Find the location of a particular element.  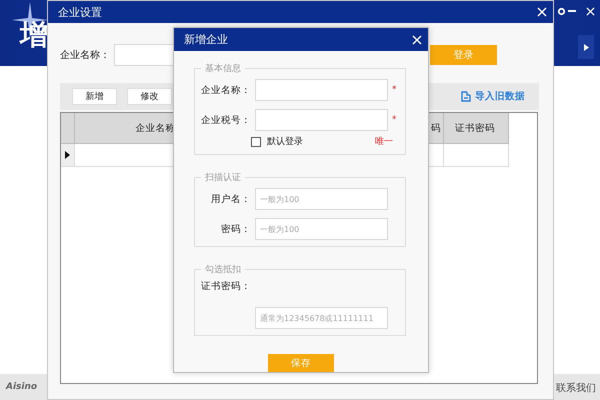

field-label: 证书密码： is located at coordinates (225, 286).